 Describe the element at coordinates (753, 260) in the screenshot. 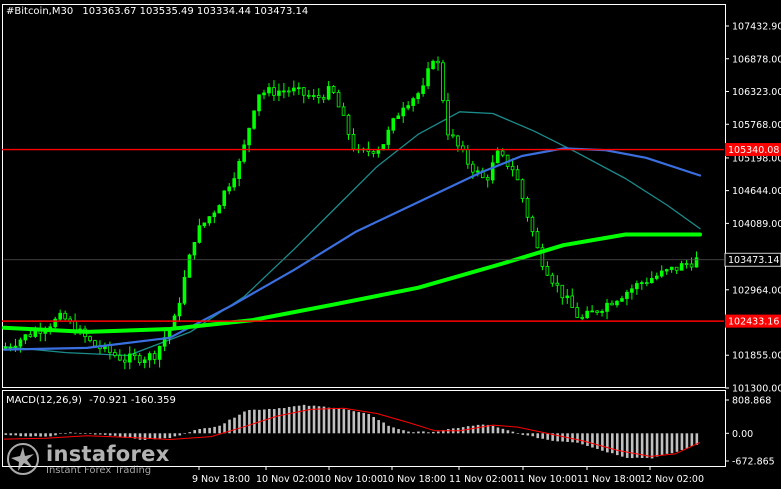

I see `current-price-label: 103473.14` at that location.